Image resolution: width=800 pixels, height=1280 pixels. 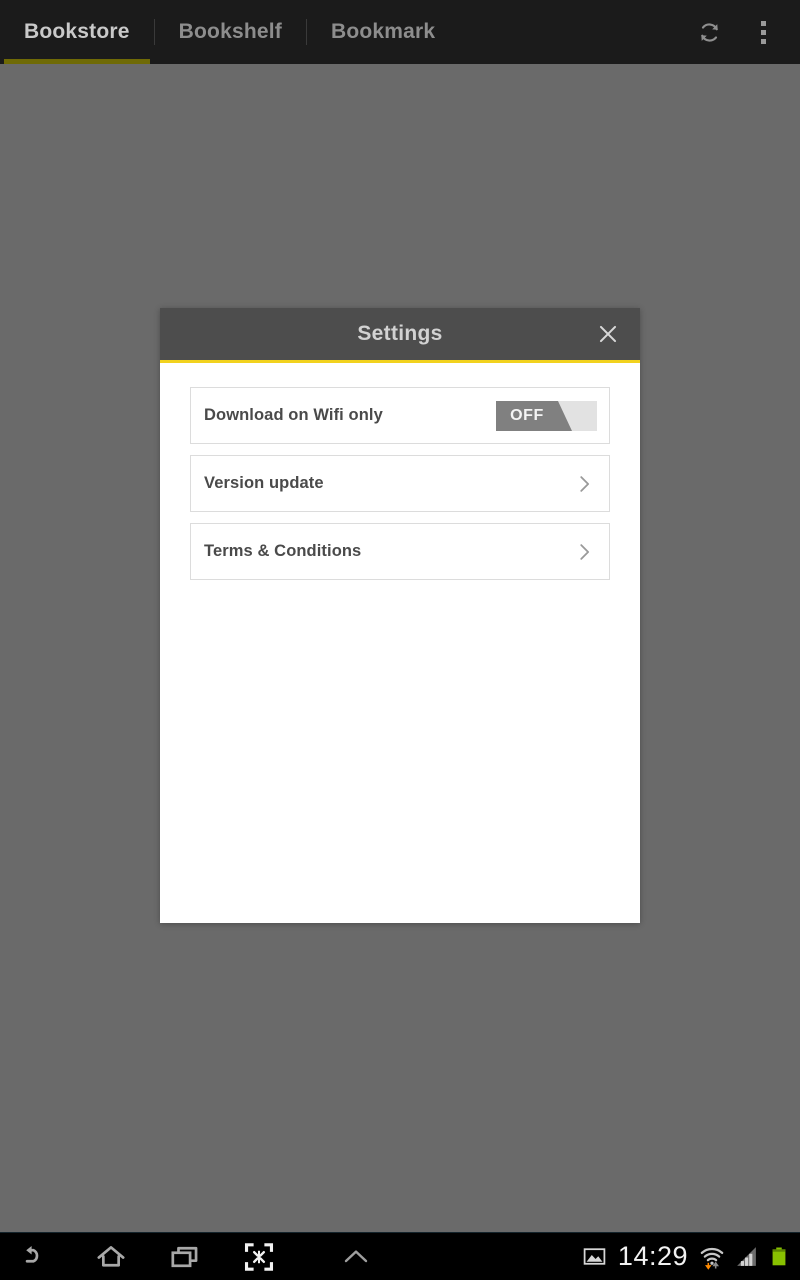 What do you see at coordinates (400, 483) in the screenshot?
I see `setting-row-version-update: Version update` at bounding box center [400, 483].